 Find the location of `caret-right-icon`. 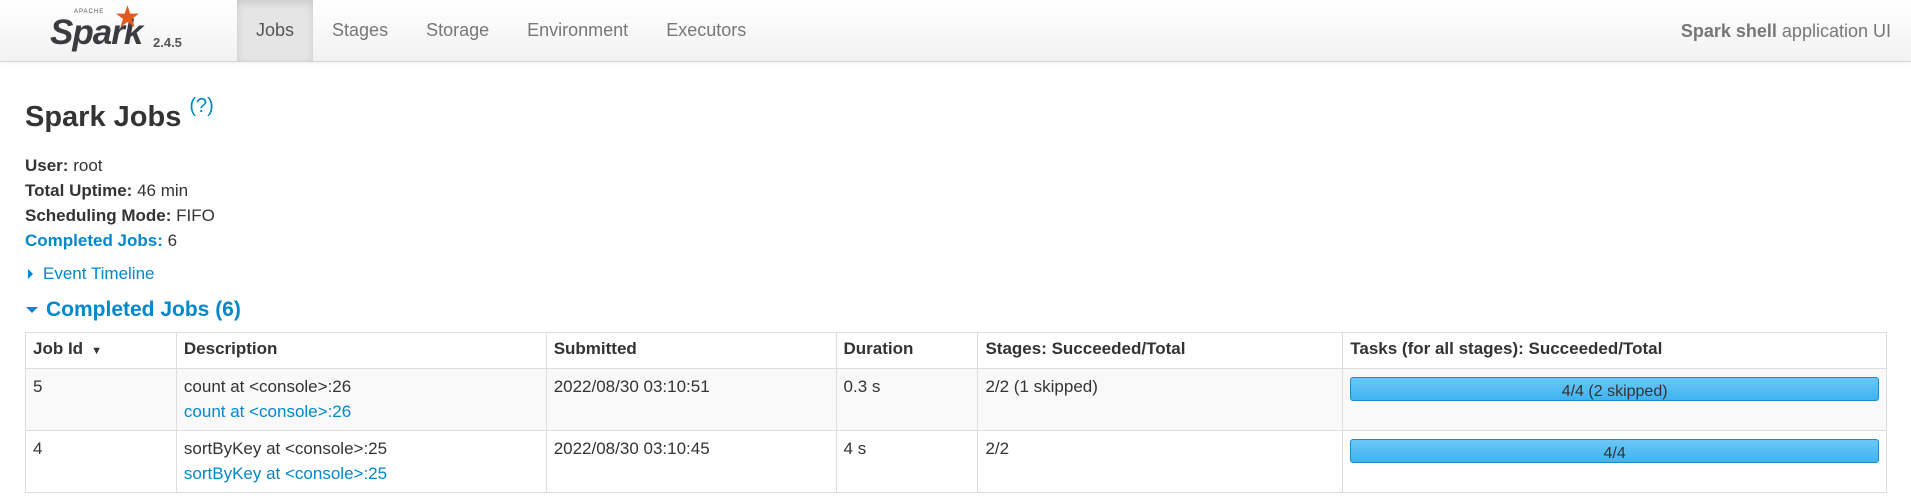

caret-right-icon is located at coordinates (30, 273).